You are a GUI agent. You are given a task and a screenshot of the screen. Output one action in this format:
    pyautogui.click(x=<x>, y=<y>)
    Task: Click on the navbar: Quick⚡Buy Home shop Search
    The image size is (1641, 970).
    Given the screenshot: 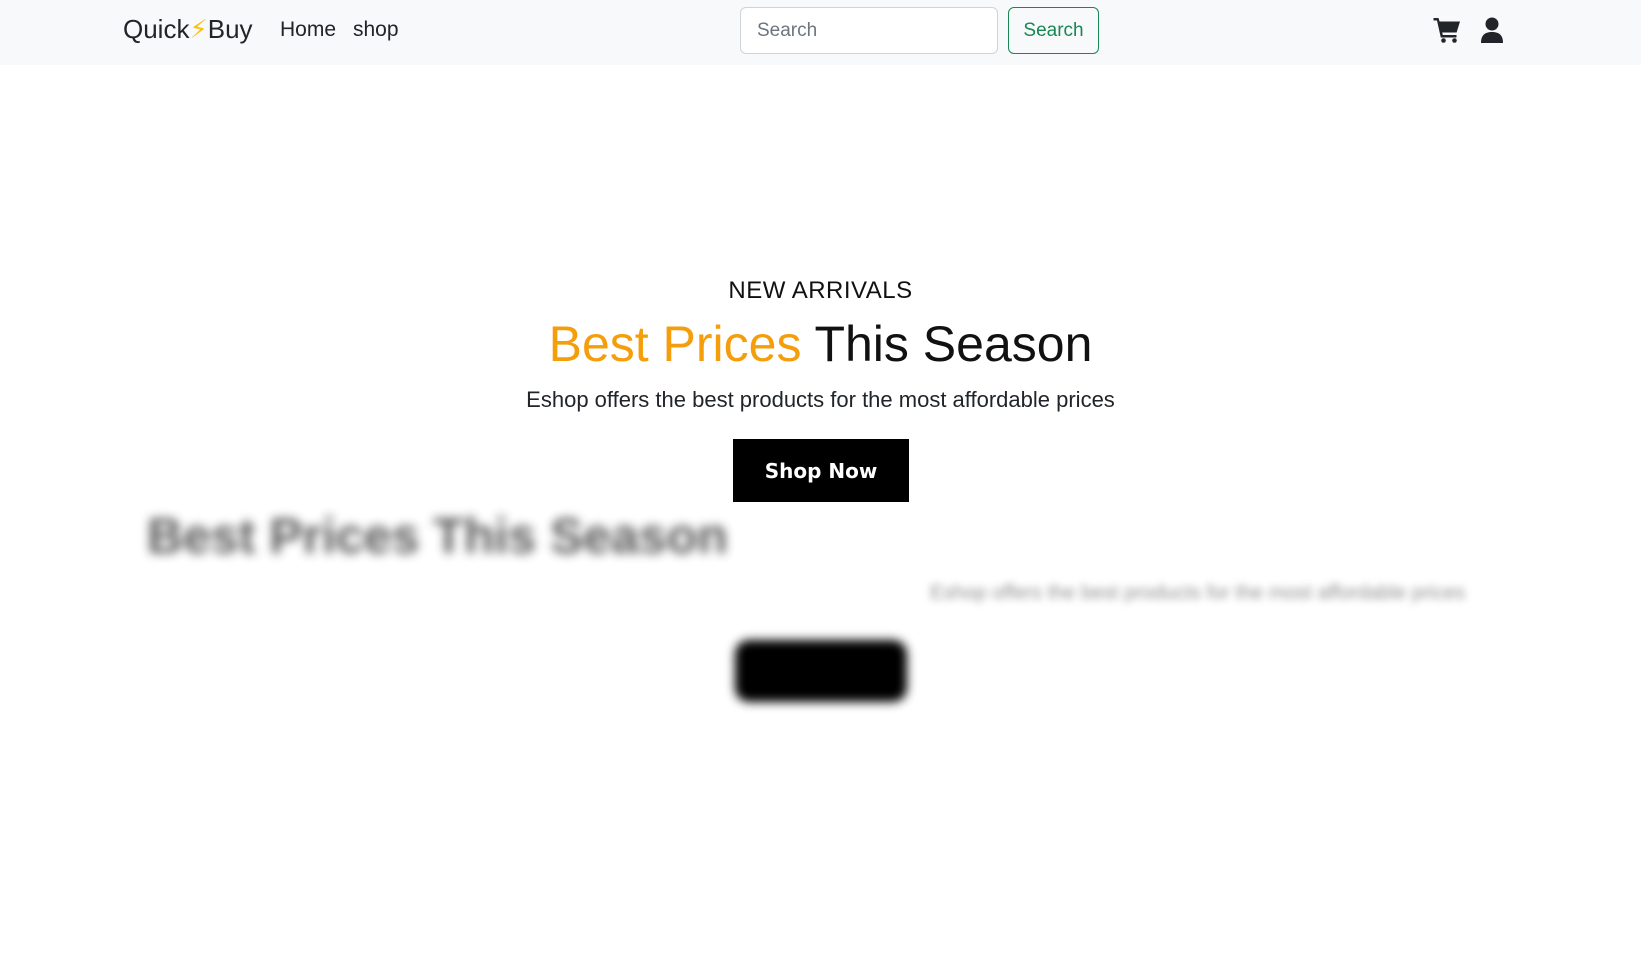 What is the action you would take?
    pyautogui.click(x=820, y=32)
    